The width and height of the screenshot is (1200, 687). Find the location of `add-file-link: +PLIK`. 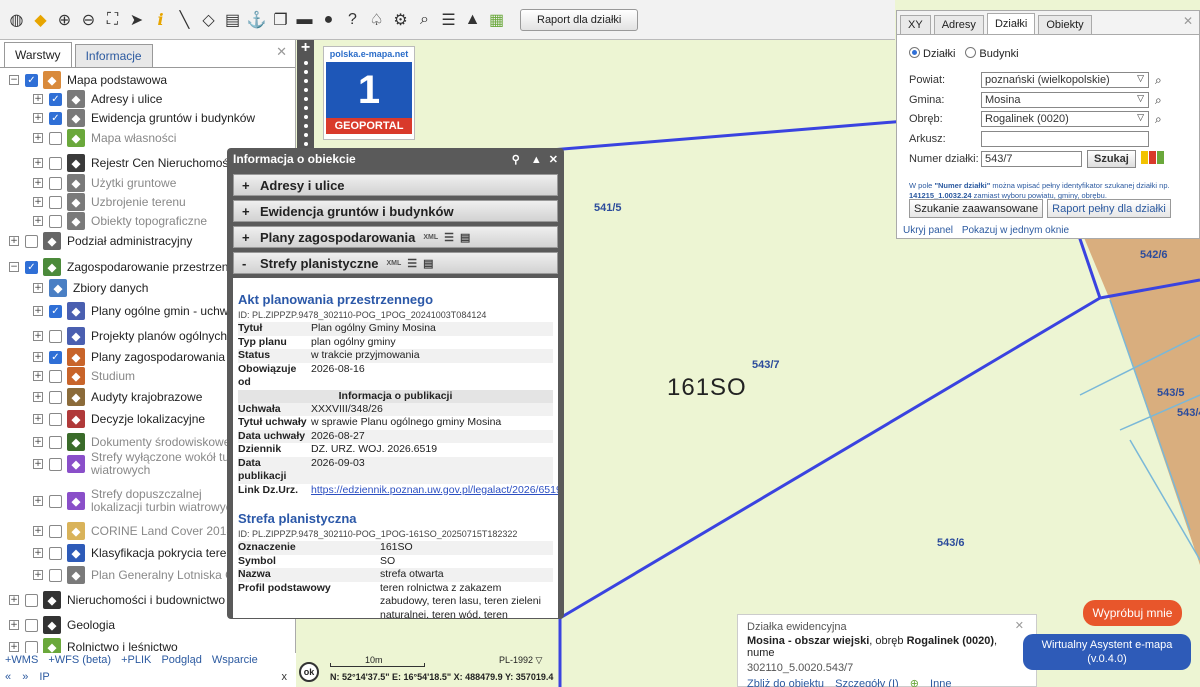

add-file-link: +PLIK is located at coordinates (136, 660).